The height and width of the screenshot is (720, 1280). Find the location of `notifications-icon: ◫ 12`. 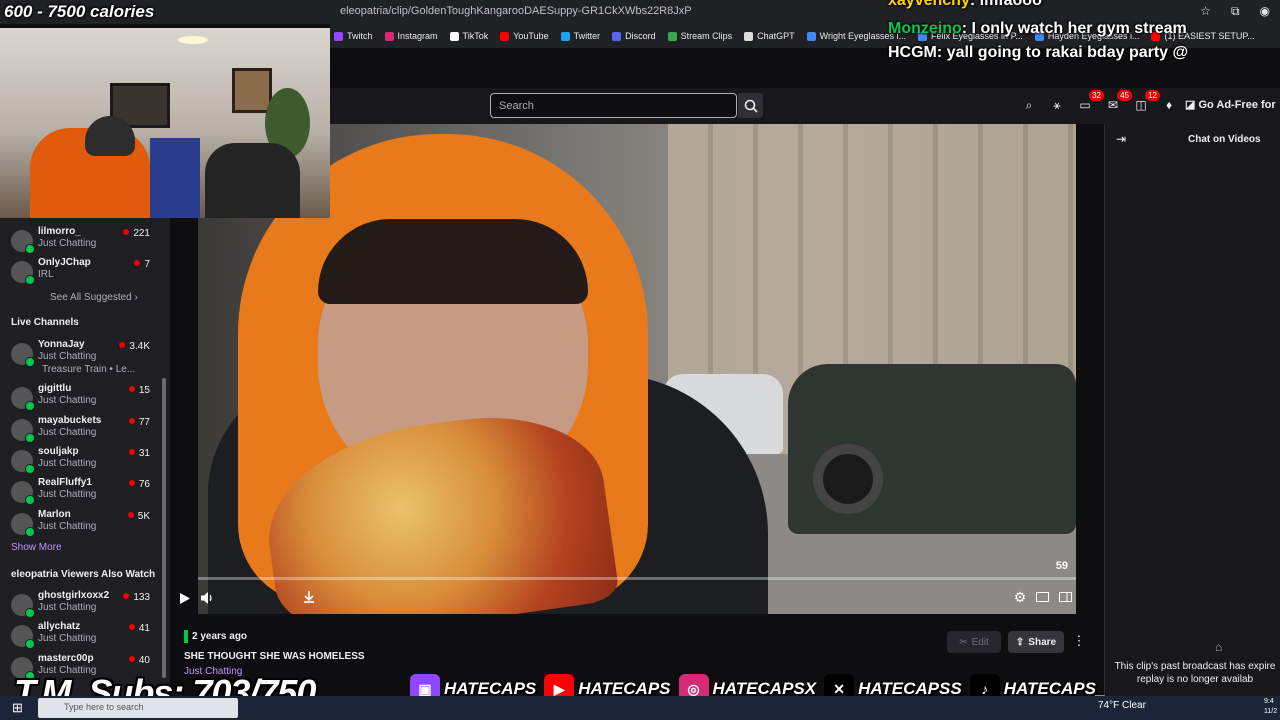

notifications-icon: ◫ 12 is located at coordinates (1146, 102).